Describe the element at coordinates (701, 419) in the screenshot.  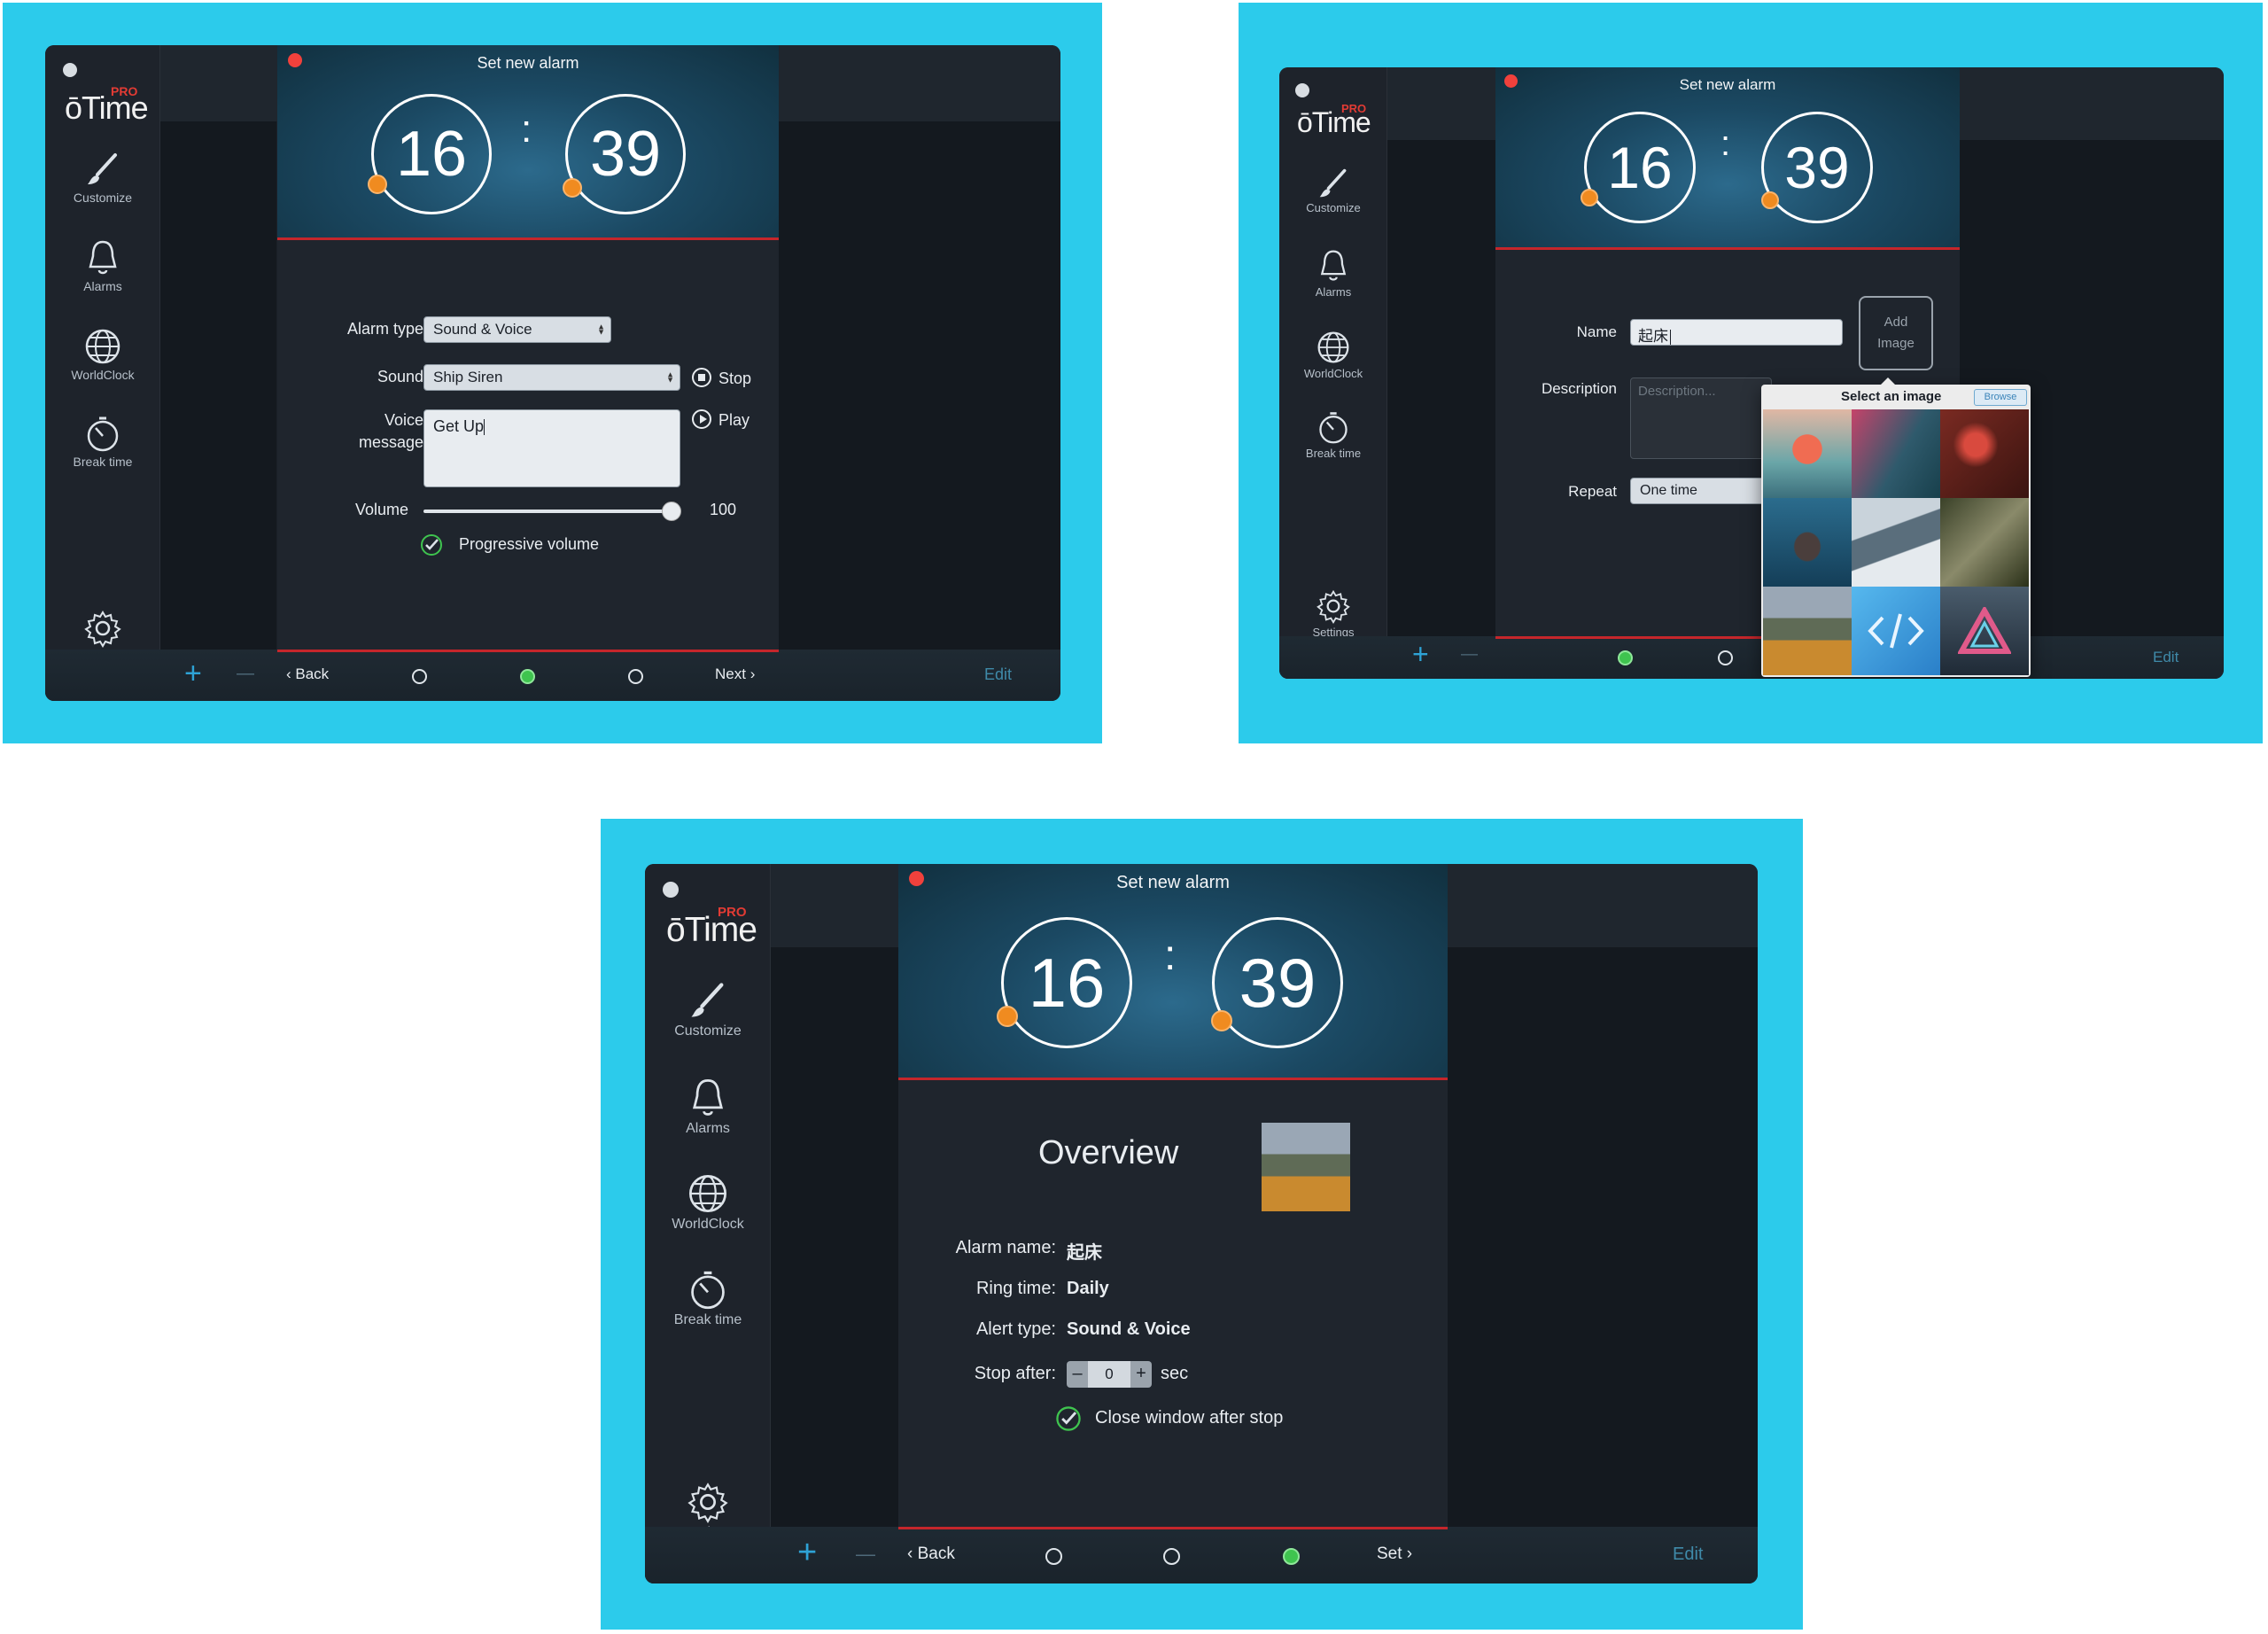
I see `play-button` at that location.